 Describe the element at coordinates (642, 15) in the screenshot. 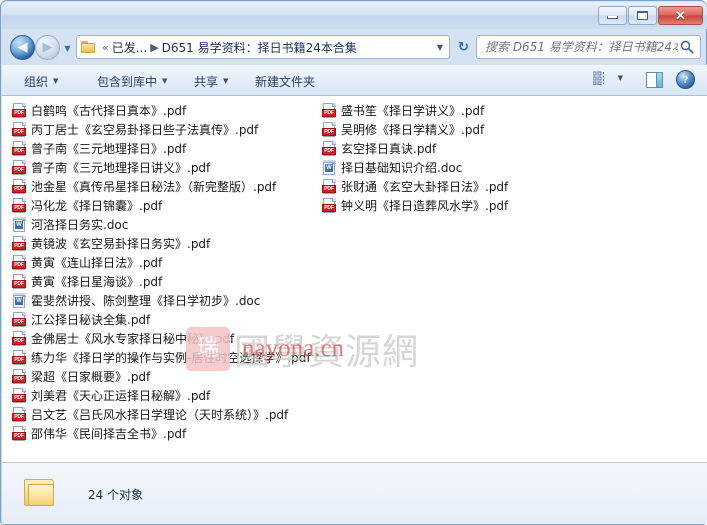

I see `maximize-button` at that location.